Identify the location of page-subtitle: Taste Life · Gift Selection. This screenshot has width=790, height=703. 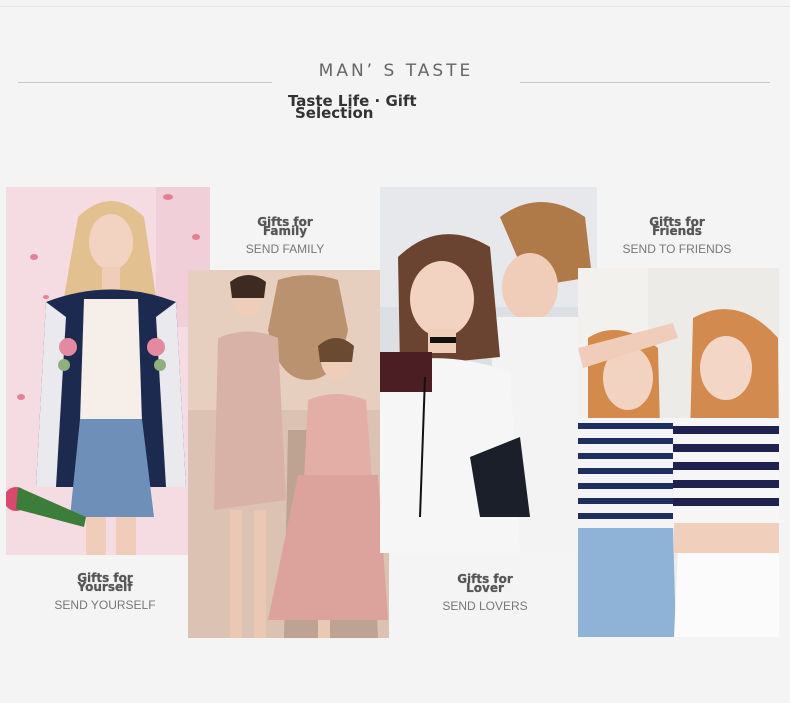
(368, 108).